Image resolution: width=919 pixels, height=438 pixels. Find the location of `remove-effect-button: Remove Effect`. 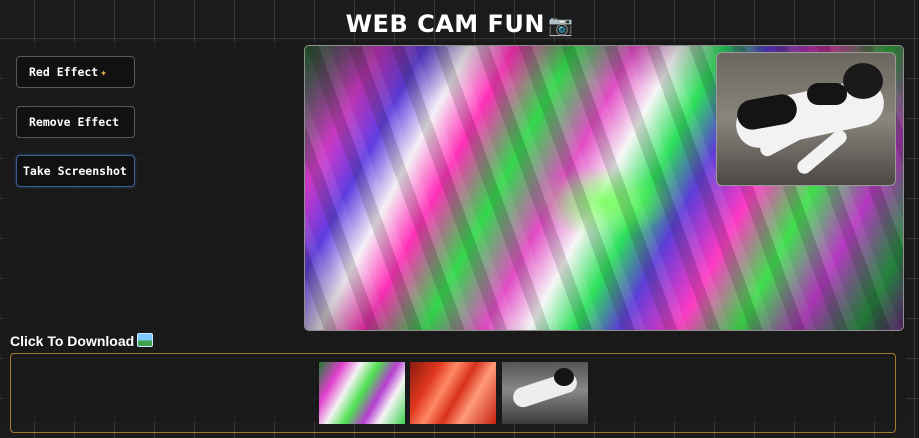

remove-effect-button: Remove Effect is located at coordinates (75, 122).